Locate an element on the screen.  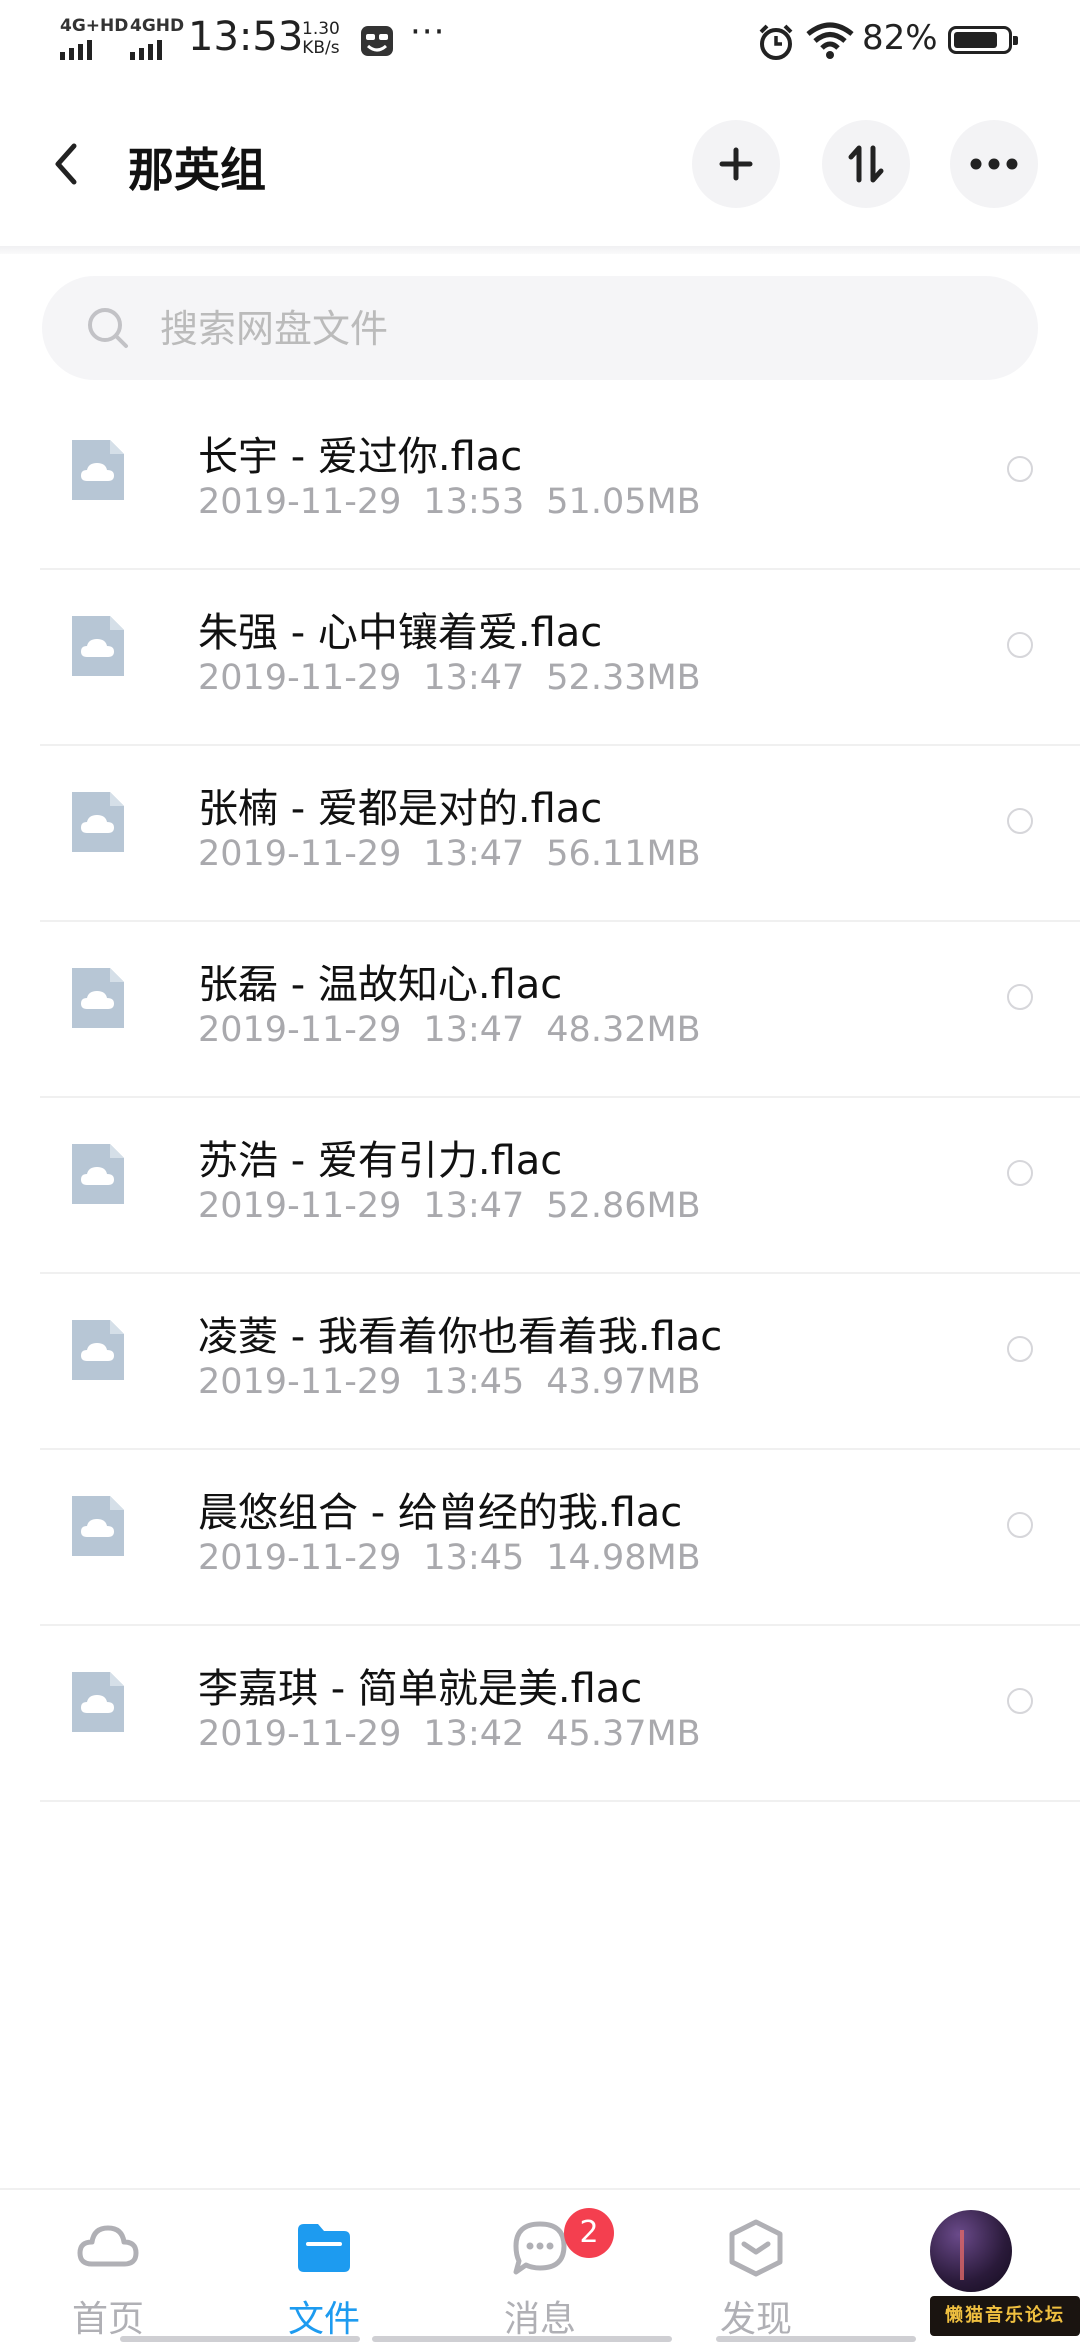
plus-icon is located at coordinates (736, 164).